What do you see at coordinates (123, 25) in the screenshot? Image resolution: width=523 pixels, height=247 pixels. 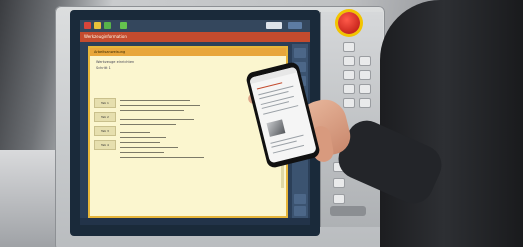 I see `grid-icon` at bounding box center [123, 25].